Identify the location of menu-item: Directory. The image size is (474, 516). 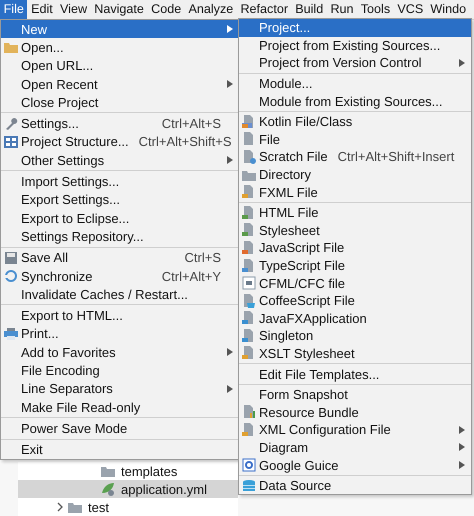
(355, 175).